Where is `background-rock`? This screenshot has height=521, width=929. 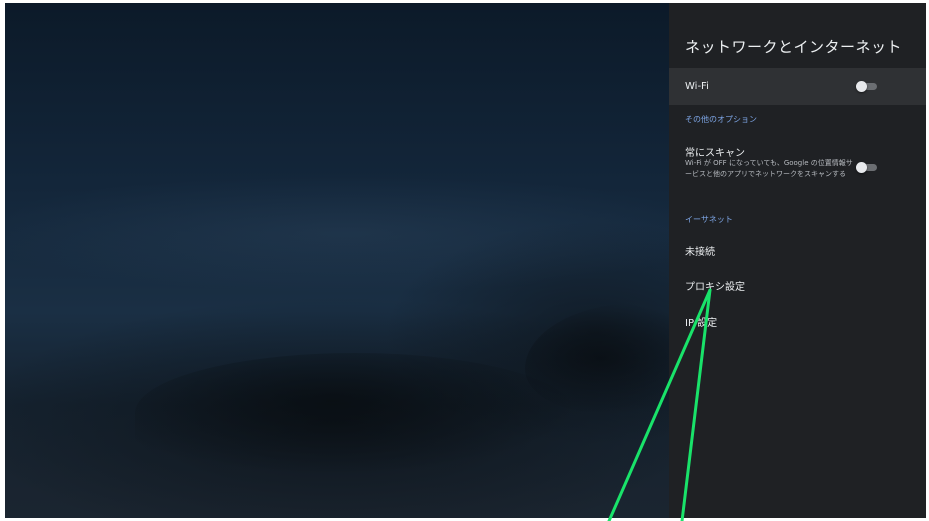
background-rock is located at coordinates (597, 358).